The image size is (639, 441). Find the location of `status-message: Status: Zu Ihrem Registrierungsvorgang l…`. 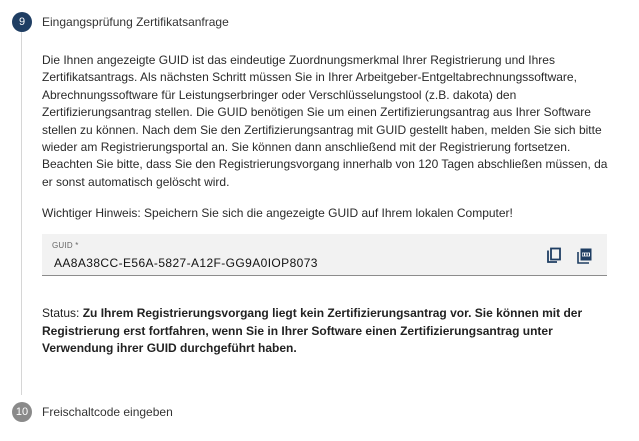

status-message: Status: Zu Ihrem Registrierungsvorgang l… is located at coordinates (327, 331).